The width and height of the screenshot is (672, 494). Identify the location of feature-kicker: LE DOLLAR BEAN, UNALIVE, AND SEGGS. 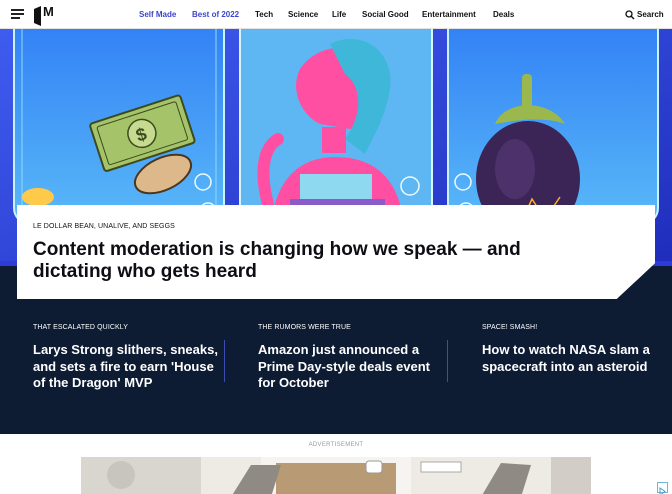
(104, 226).